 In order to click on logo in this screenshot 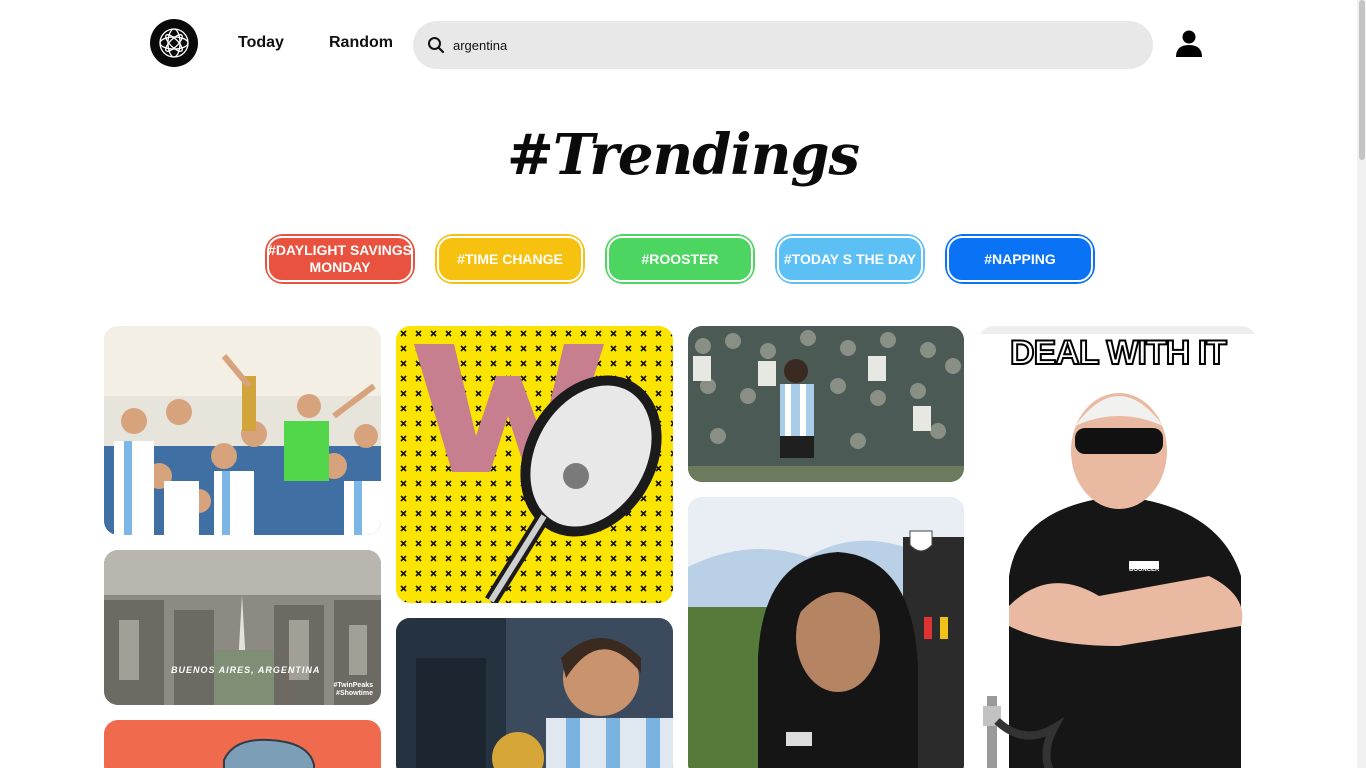, I will do `click(174, 43)`.